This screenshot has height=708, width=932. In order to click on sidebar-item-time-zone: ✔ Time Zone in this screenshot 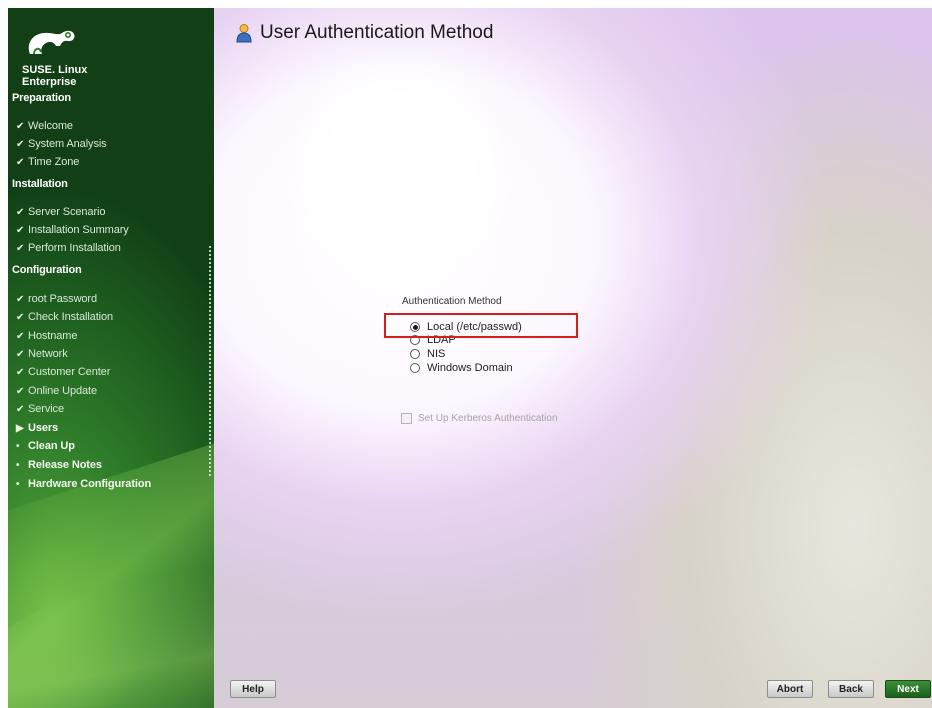, I will do `click(47, 162)`.